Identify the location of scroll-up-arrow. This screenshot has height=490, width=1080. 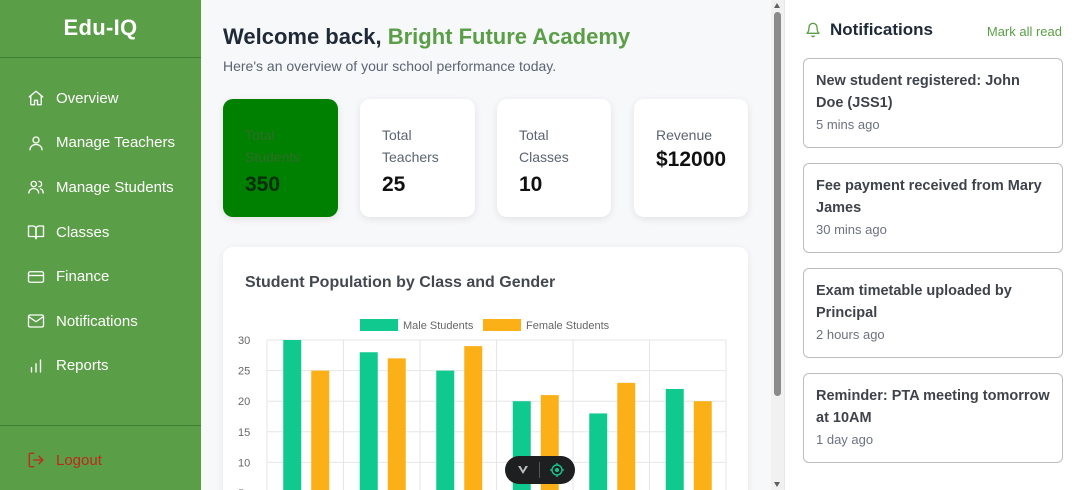
(777, 5).